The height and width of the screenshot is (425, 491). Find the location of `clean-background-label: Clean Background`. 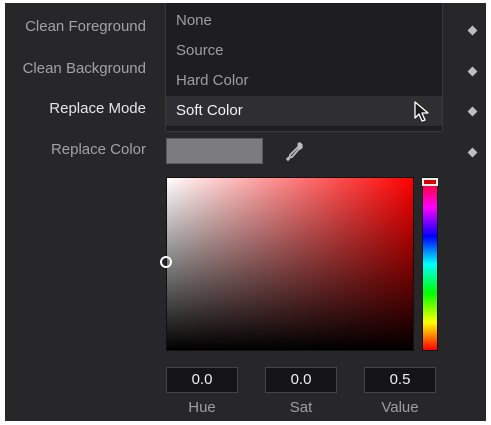

clean-background-label: Clean Background is located at coordinates (84, 68).